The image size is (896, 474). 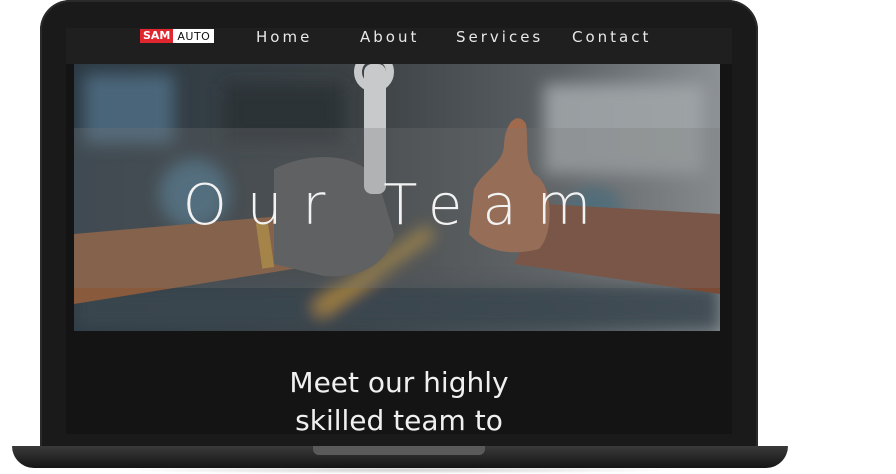 What do you see at coordinates (399, 450) in the screenshot?
I see `laptop-notch` at bounding box center [399, 450].